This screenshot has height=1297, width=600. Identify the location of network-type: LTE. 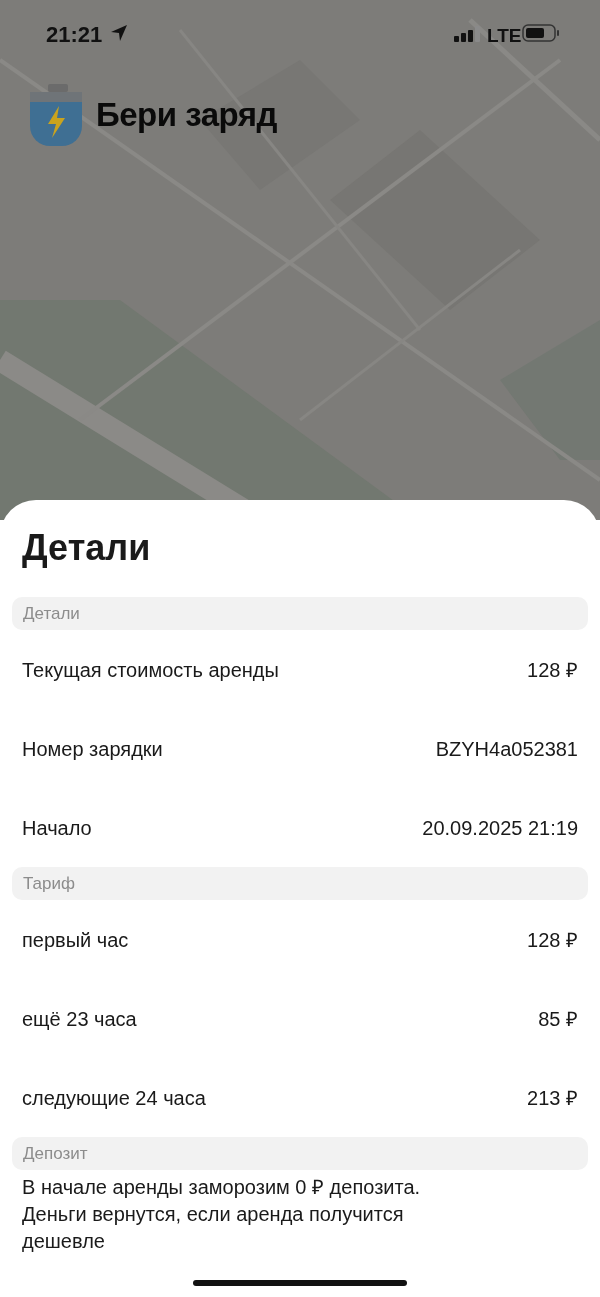
(504, 36).